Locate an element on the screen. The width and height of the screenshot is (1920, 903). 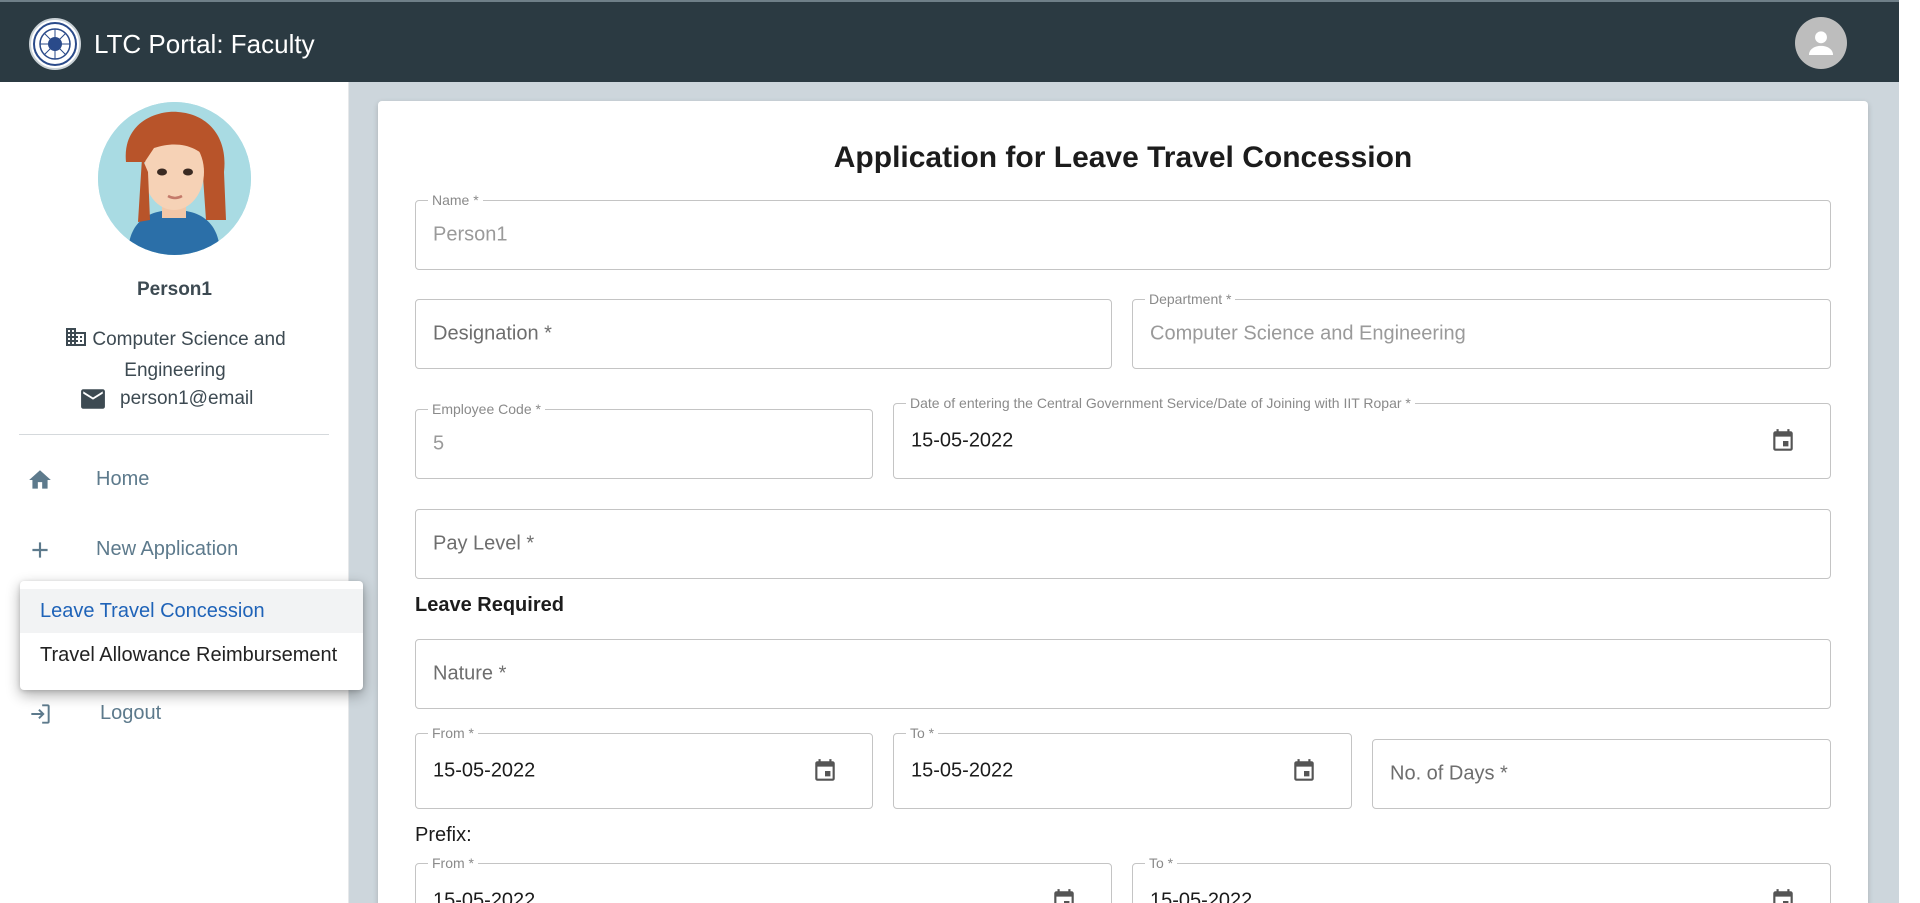
menu-item-travel-allowance-reimbursement: Travel Allowance Reimbursement is located at coordinates (191, 655).